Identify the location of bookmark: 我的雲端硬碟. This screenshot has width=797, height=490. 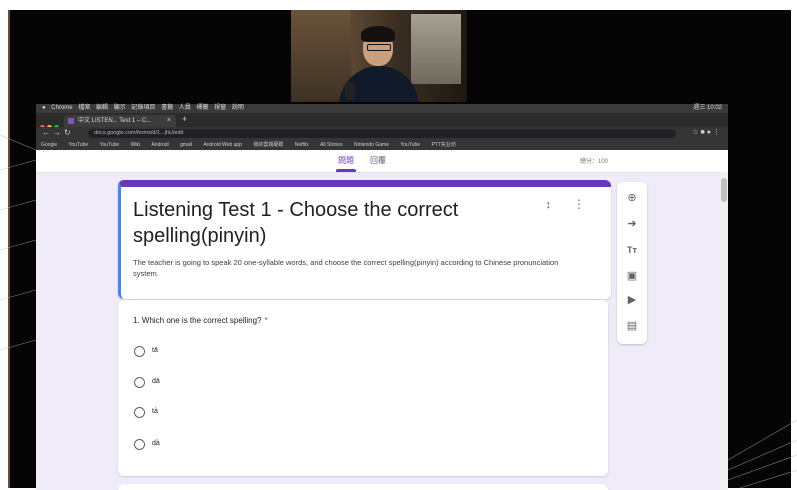
(268, 145).